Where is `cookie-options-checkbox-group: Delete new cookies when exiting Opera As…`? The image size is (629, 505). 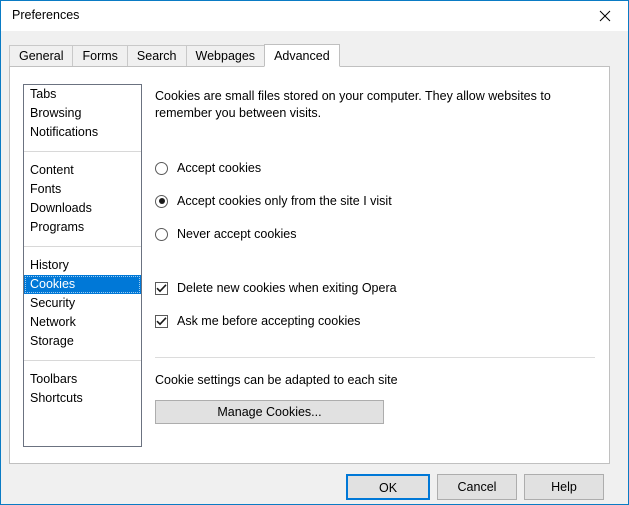
cookie-options-checkbox-group: Delete new cookies when exiting Opera As… is located at coordinates (375, 304).